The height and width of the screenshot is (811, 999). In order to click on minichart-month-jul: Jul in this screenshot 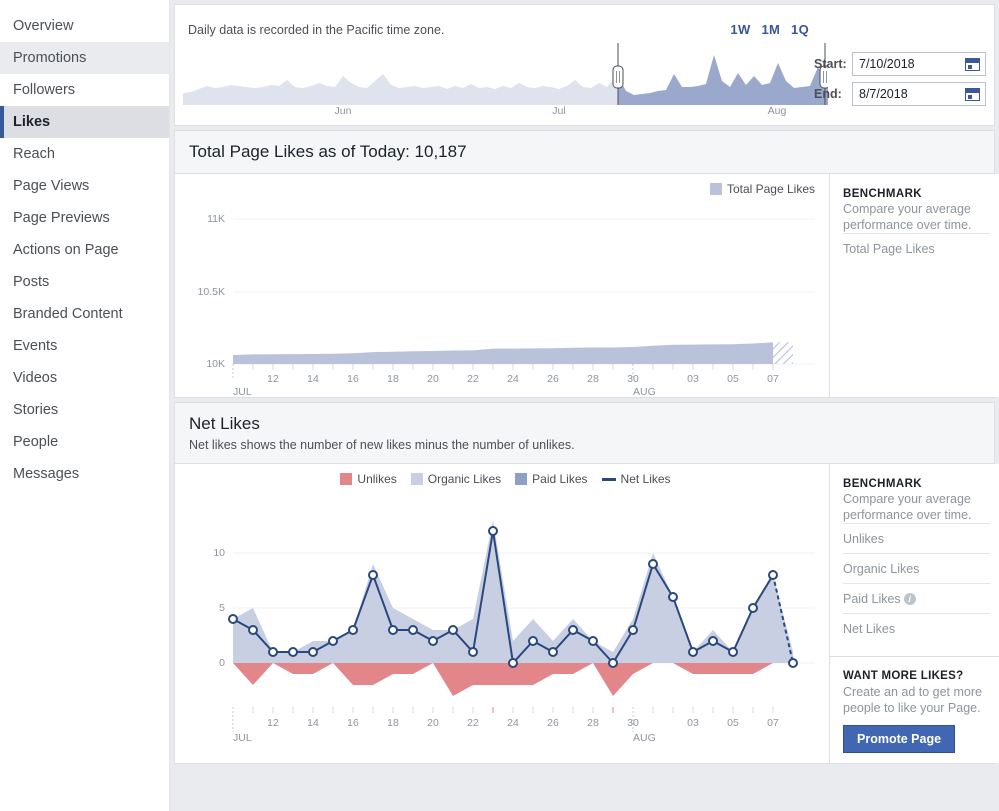, I will do `click(559, 111)`.